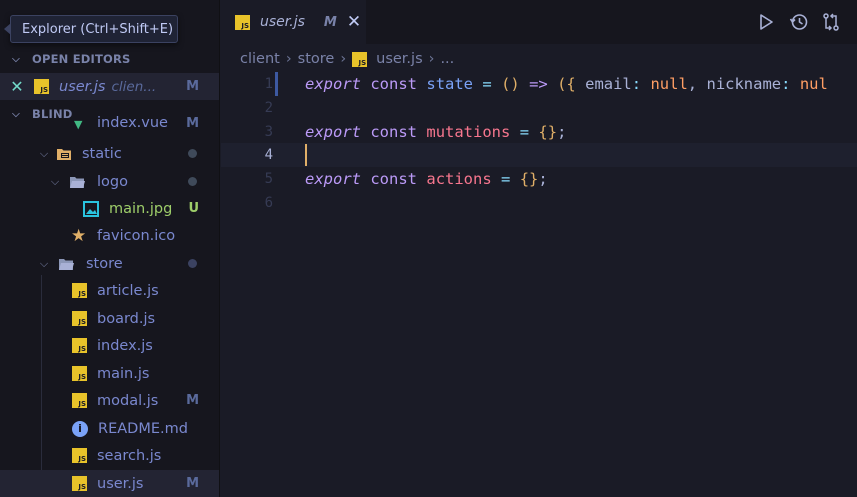 The image size is (857, 497). Describe the element at coordinates (109, 400) in the screenshot. I see `tree-item-modal-js: JS modal.js M` at that location.